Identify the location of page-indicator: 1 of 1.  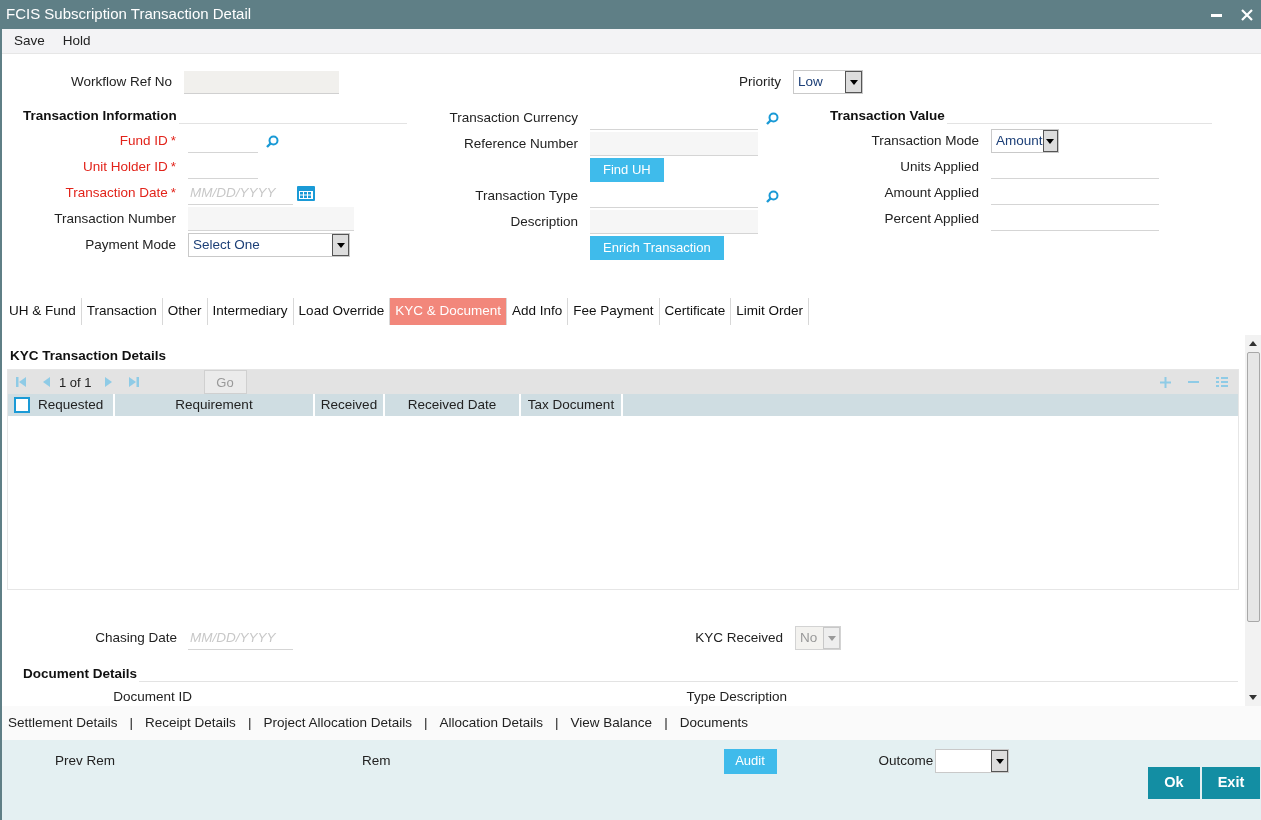
(75, 382).